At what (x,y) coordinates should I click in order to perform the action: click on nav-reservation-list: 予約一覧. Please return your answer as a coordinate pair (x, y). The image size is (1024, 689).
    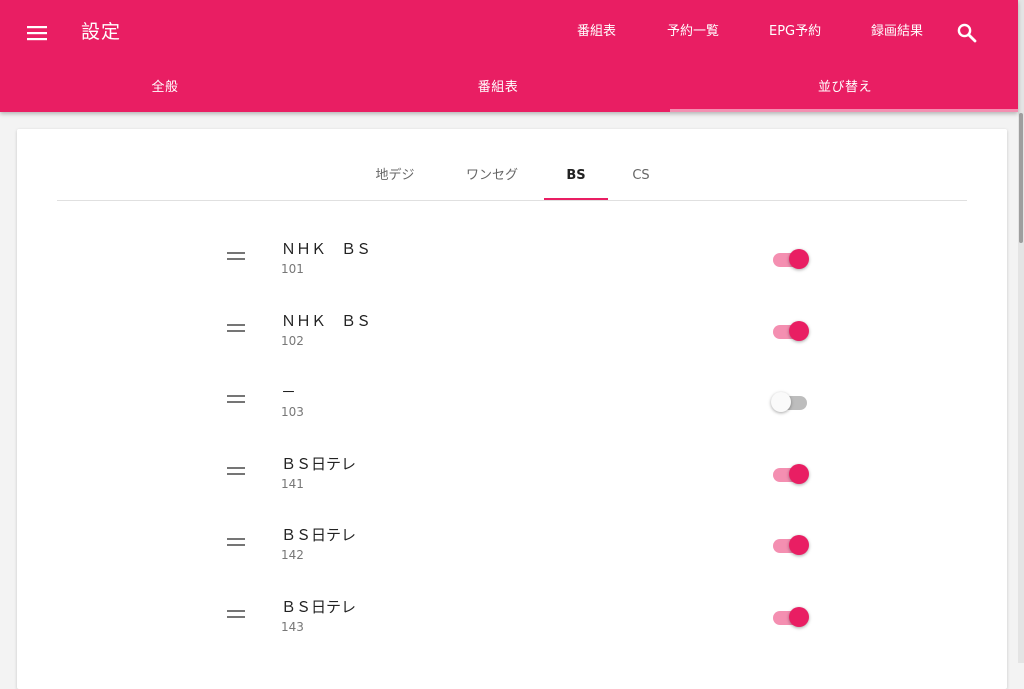
    Looking at the image, I should click on (693, 32).